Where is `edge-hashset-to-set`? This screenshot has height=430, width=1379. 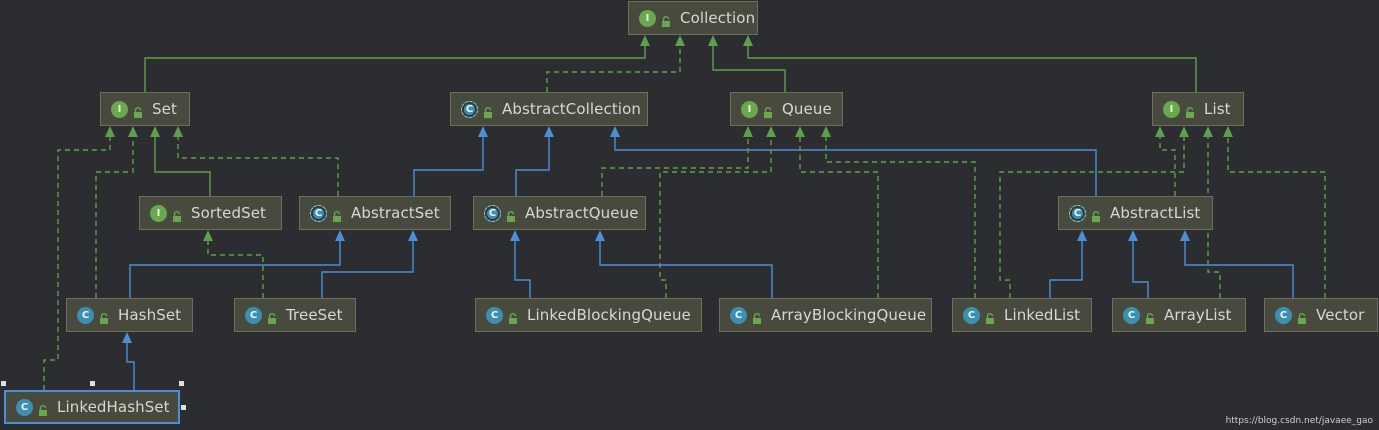 edge-hashset-to-set is located at coordinates (116, 212).